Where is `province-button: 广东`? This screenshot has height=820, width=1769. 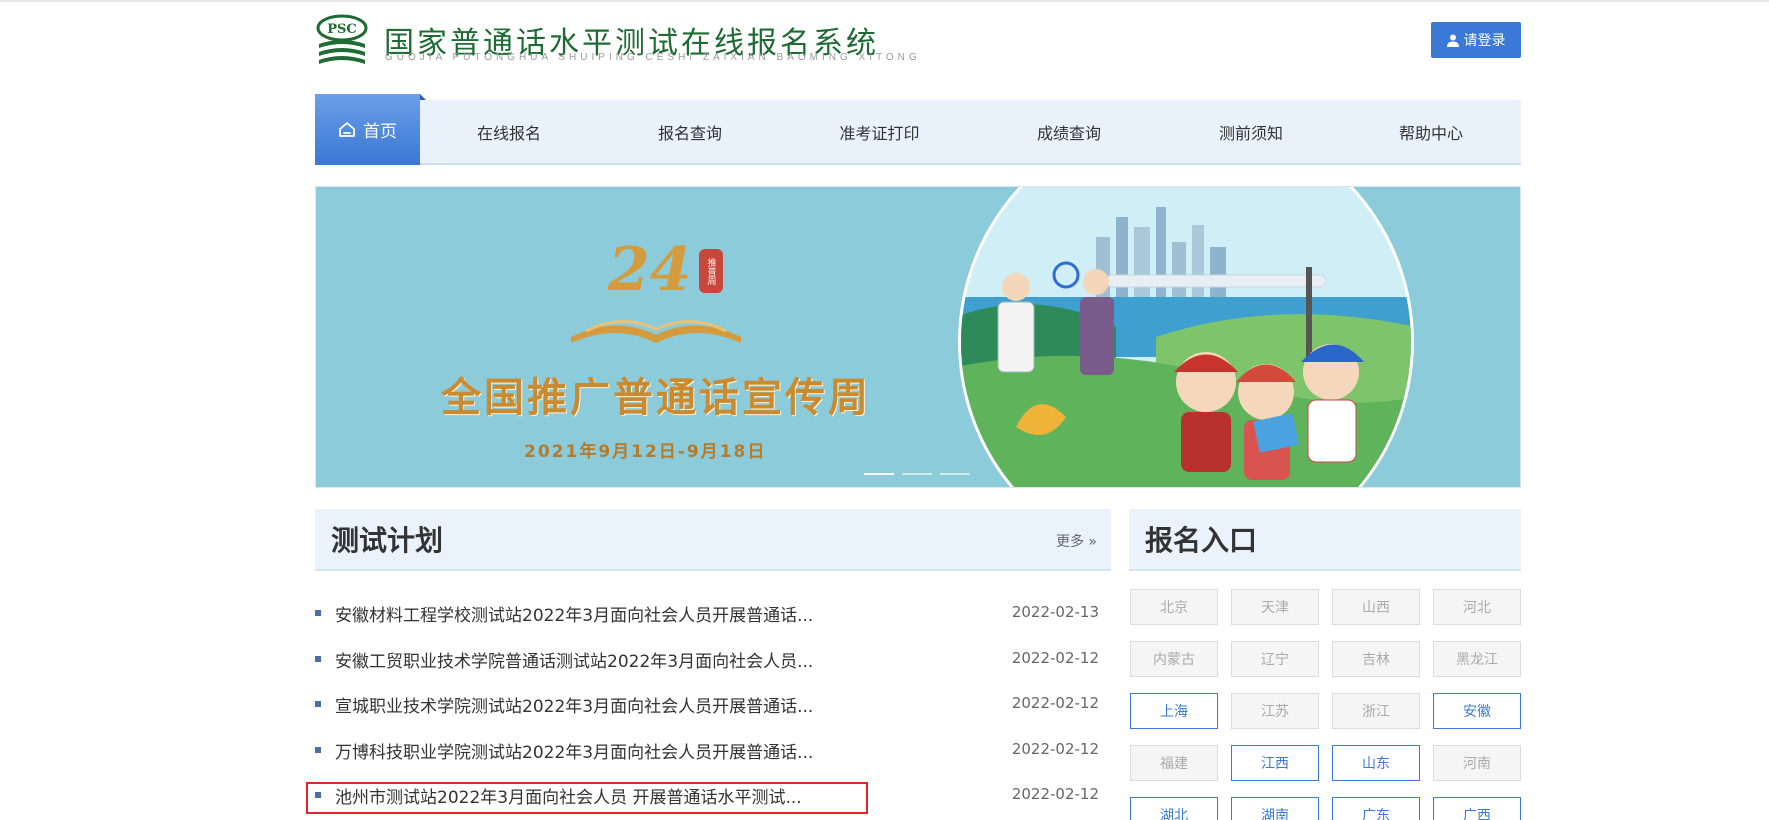 province-button: 广东 is located at coordinates (1376, 808).